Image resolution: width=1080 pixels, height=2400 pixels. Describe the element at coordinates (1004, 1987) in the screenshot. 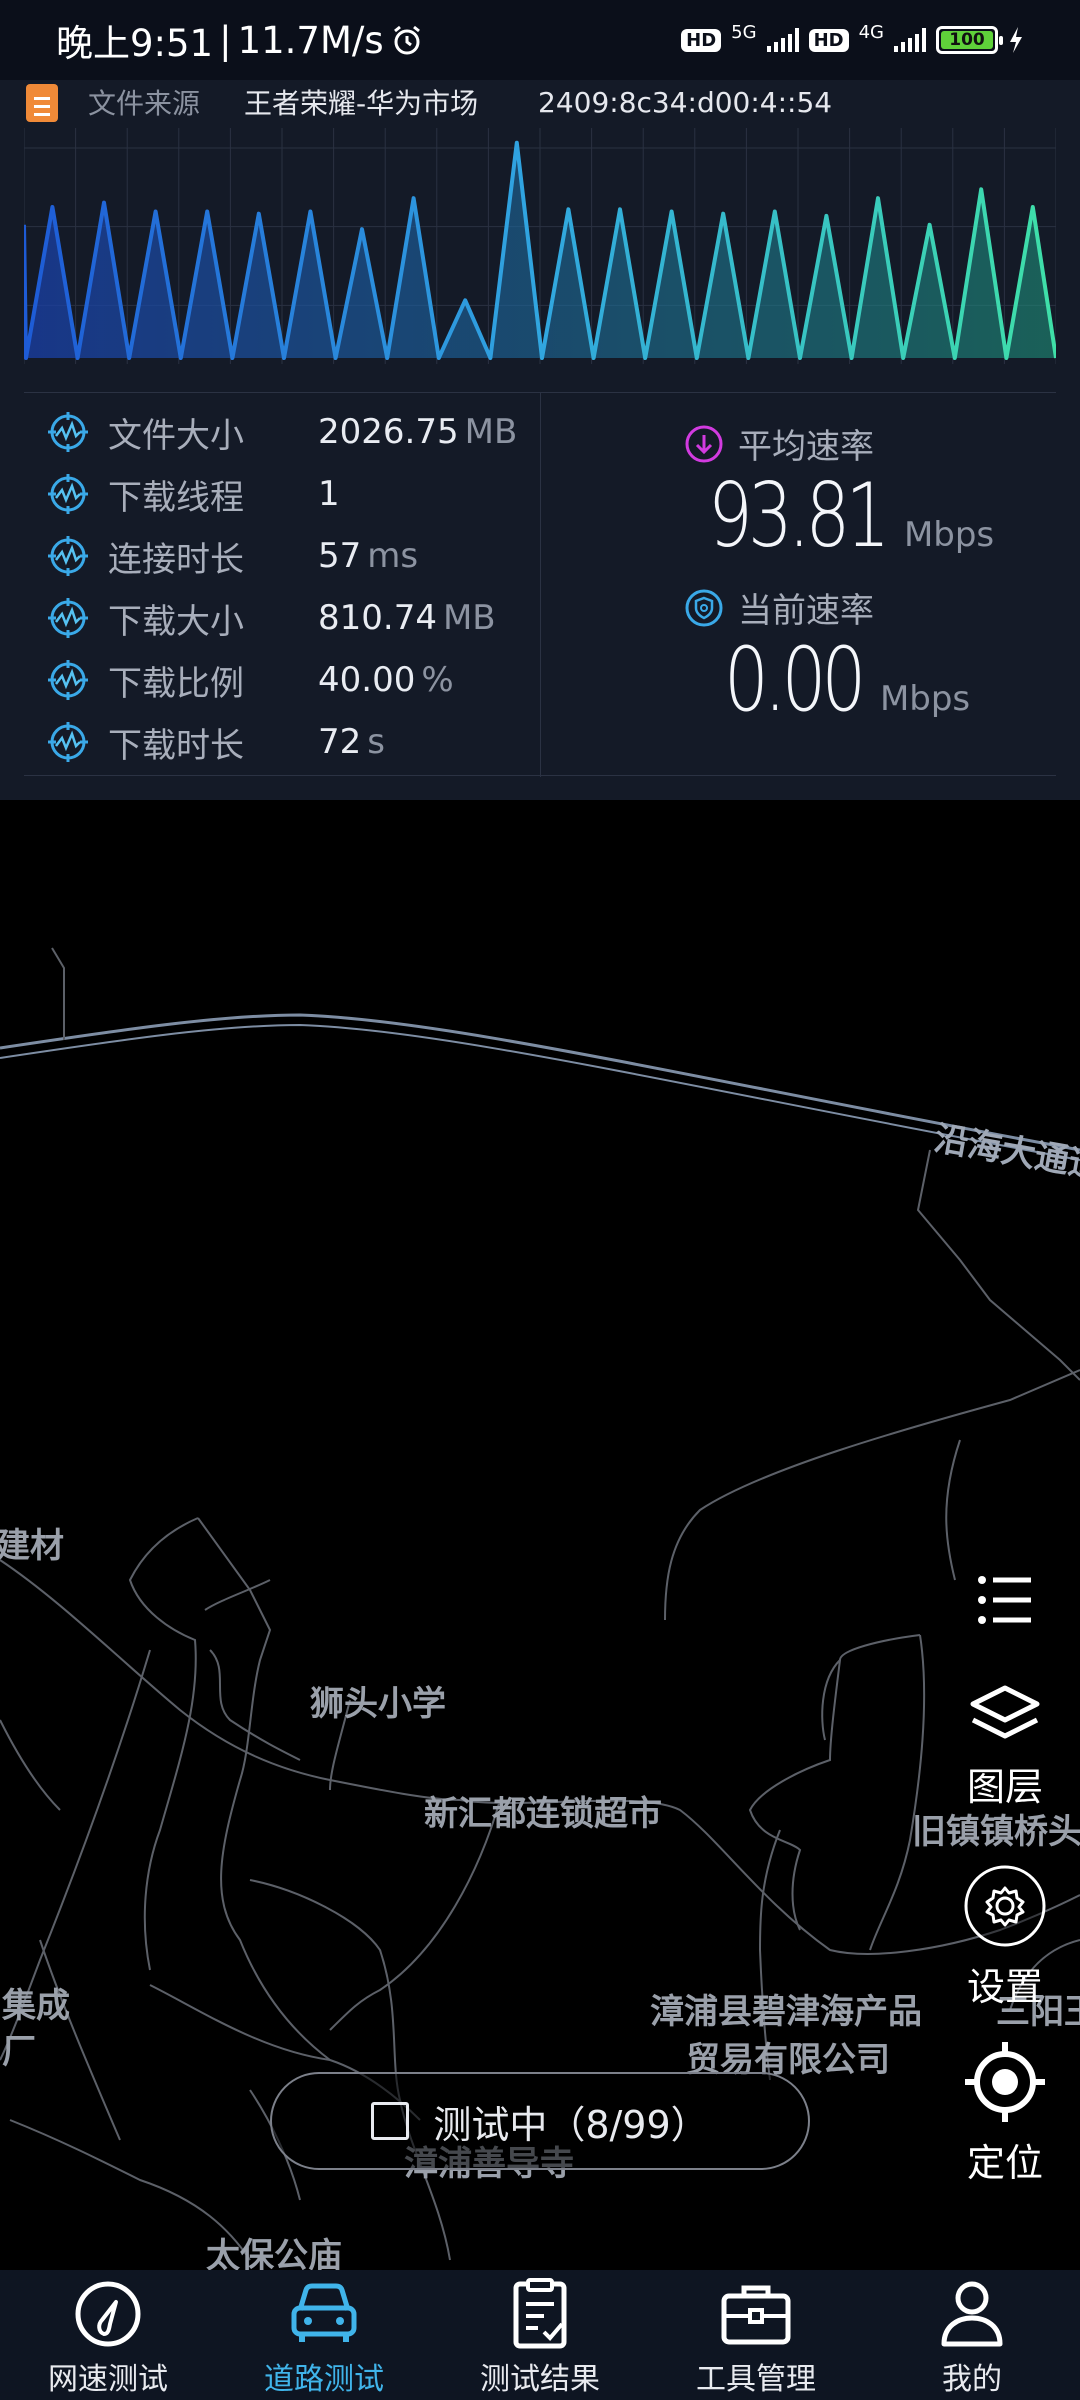

I see `settings-label: 设置` at that location.